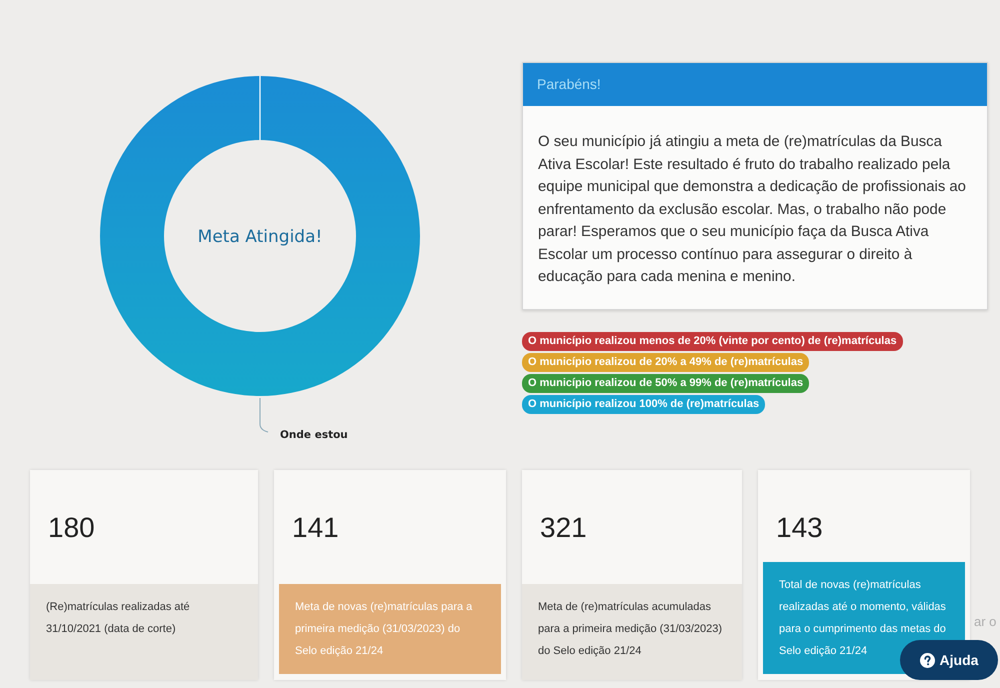 The width and height of the screenshot is (1000, 688). Describe the element at coordinates (927, 660) in the screenshot. I see `help-icon` at that location.